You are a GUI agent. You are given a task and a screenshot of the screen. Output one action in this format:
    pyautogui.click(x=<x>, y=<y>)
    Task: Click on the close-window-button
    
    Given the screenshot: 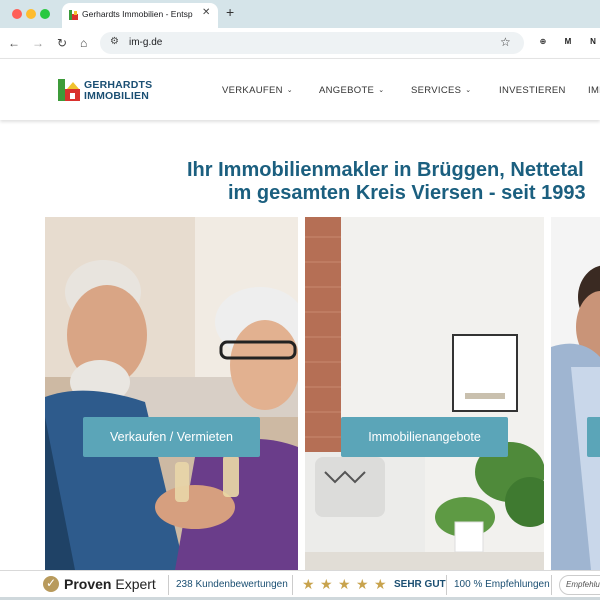 What is the action you would take?
    pyautogui.click(x=17, y=14)
    